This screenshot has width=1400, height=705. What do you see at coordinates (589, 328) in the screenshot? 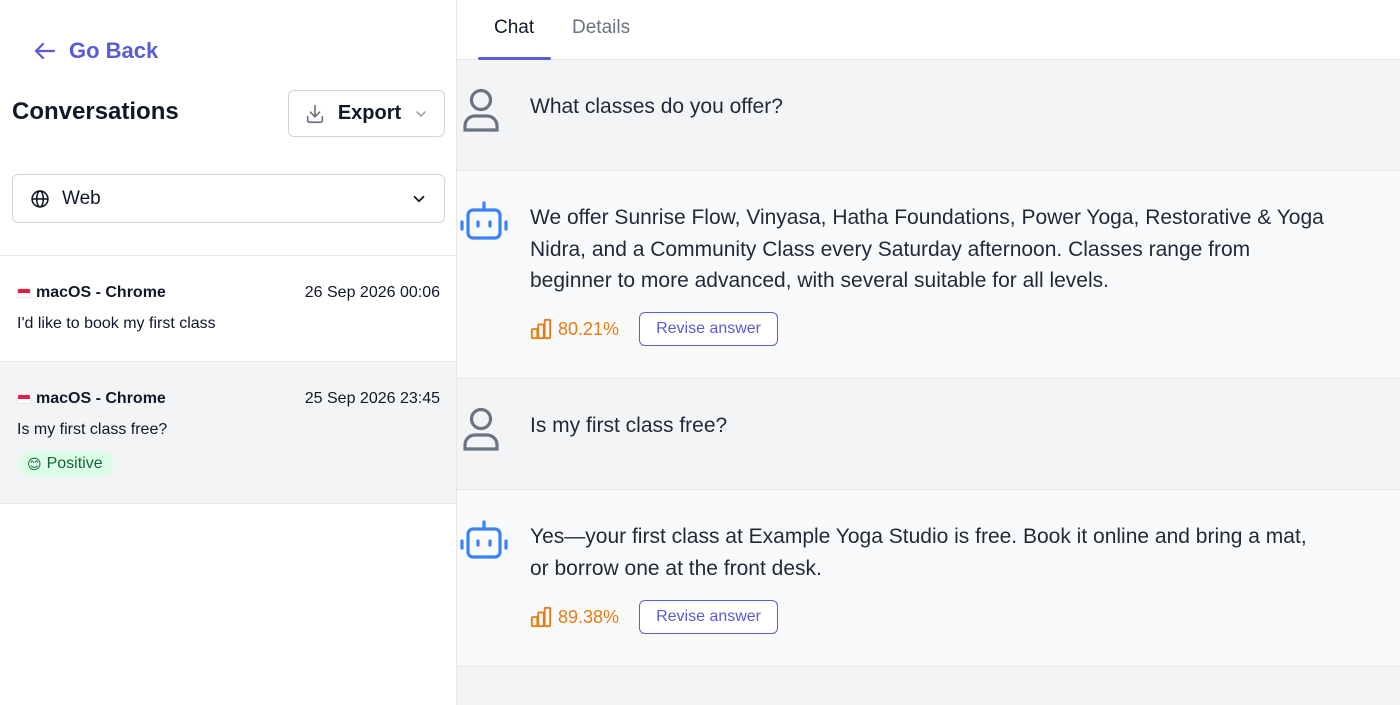
I see `score-value: 80.21%` at bounding box center [589, 328].